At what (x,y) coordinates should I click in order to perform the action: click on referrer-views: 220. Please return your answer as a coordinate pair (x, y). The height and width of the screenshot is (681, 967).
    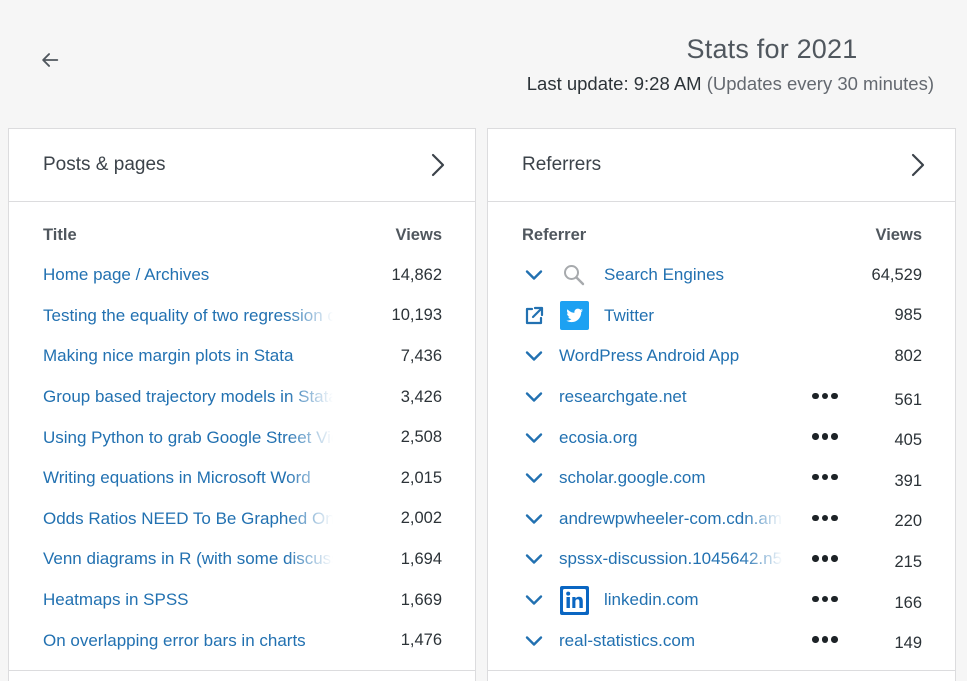
    Looking at the image, I should click on (908, 521).